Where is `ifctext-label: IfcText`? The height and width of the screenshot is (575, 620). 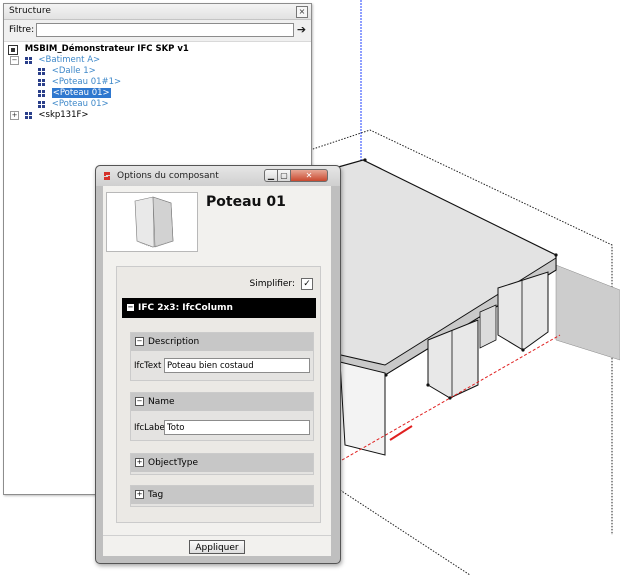 ifctext-label: IfcText is located at coordinates (148, 366).